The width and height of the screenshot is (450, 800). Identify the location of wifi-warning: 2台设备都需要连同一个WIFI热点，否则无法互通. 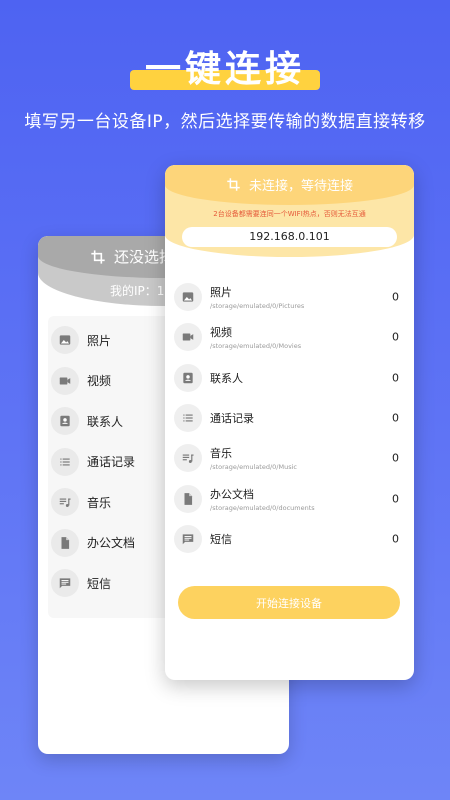
(289, 214).